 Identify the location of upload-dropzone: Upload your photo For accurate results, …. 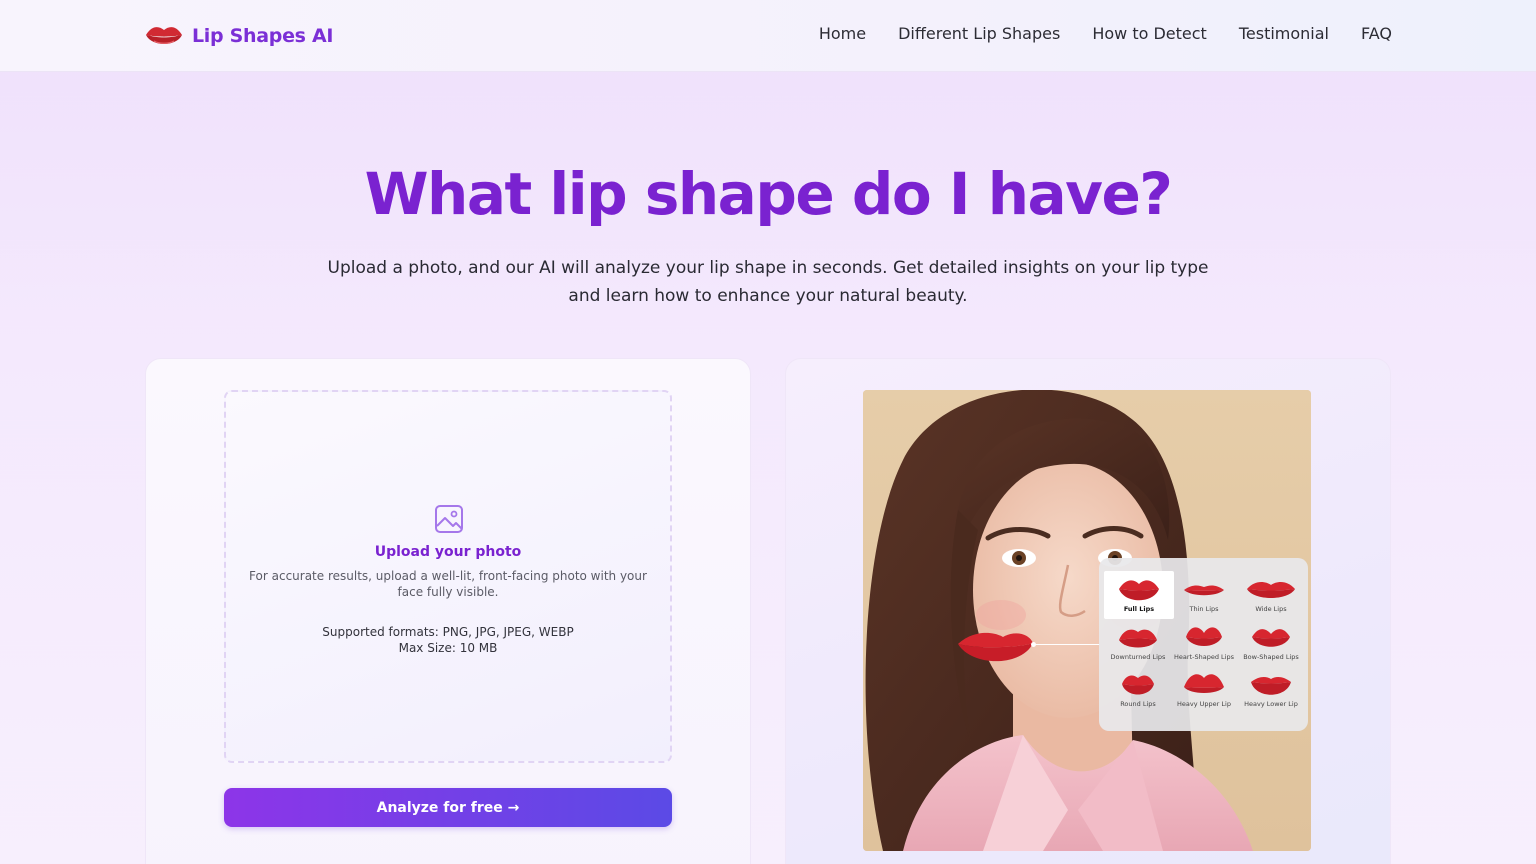
(448, 576).